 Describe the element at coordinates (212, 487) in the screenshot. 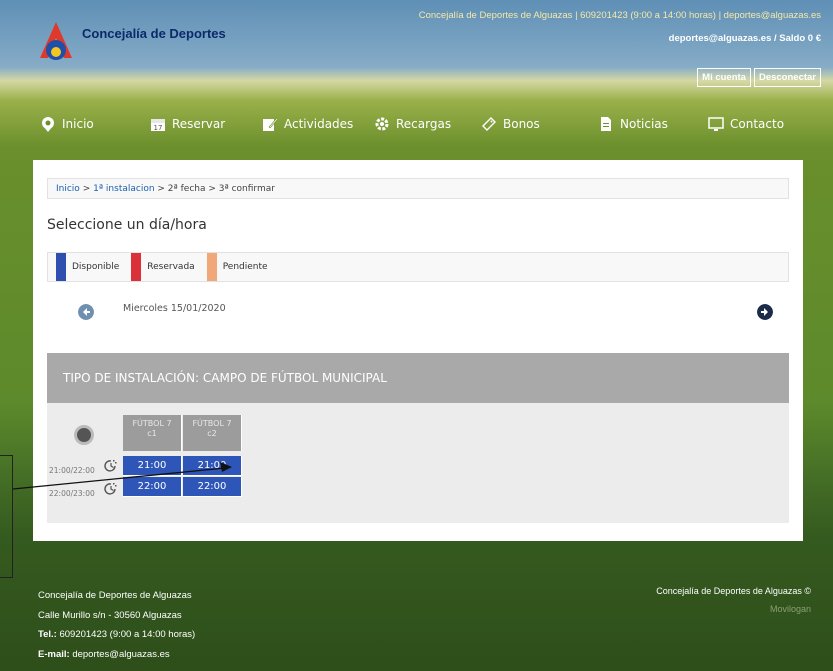

I see `slot-c2-2200: 22:00` at that location.